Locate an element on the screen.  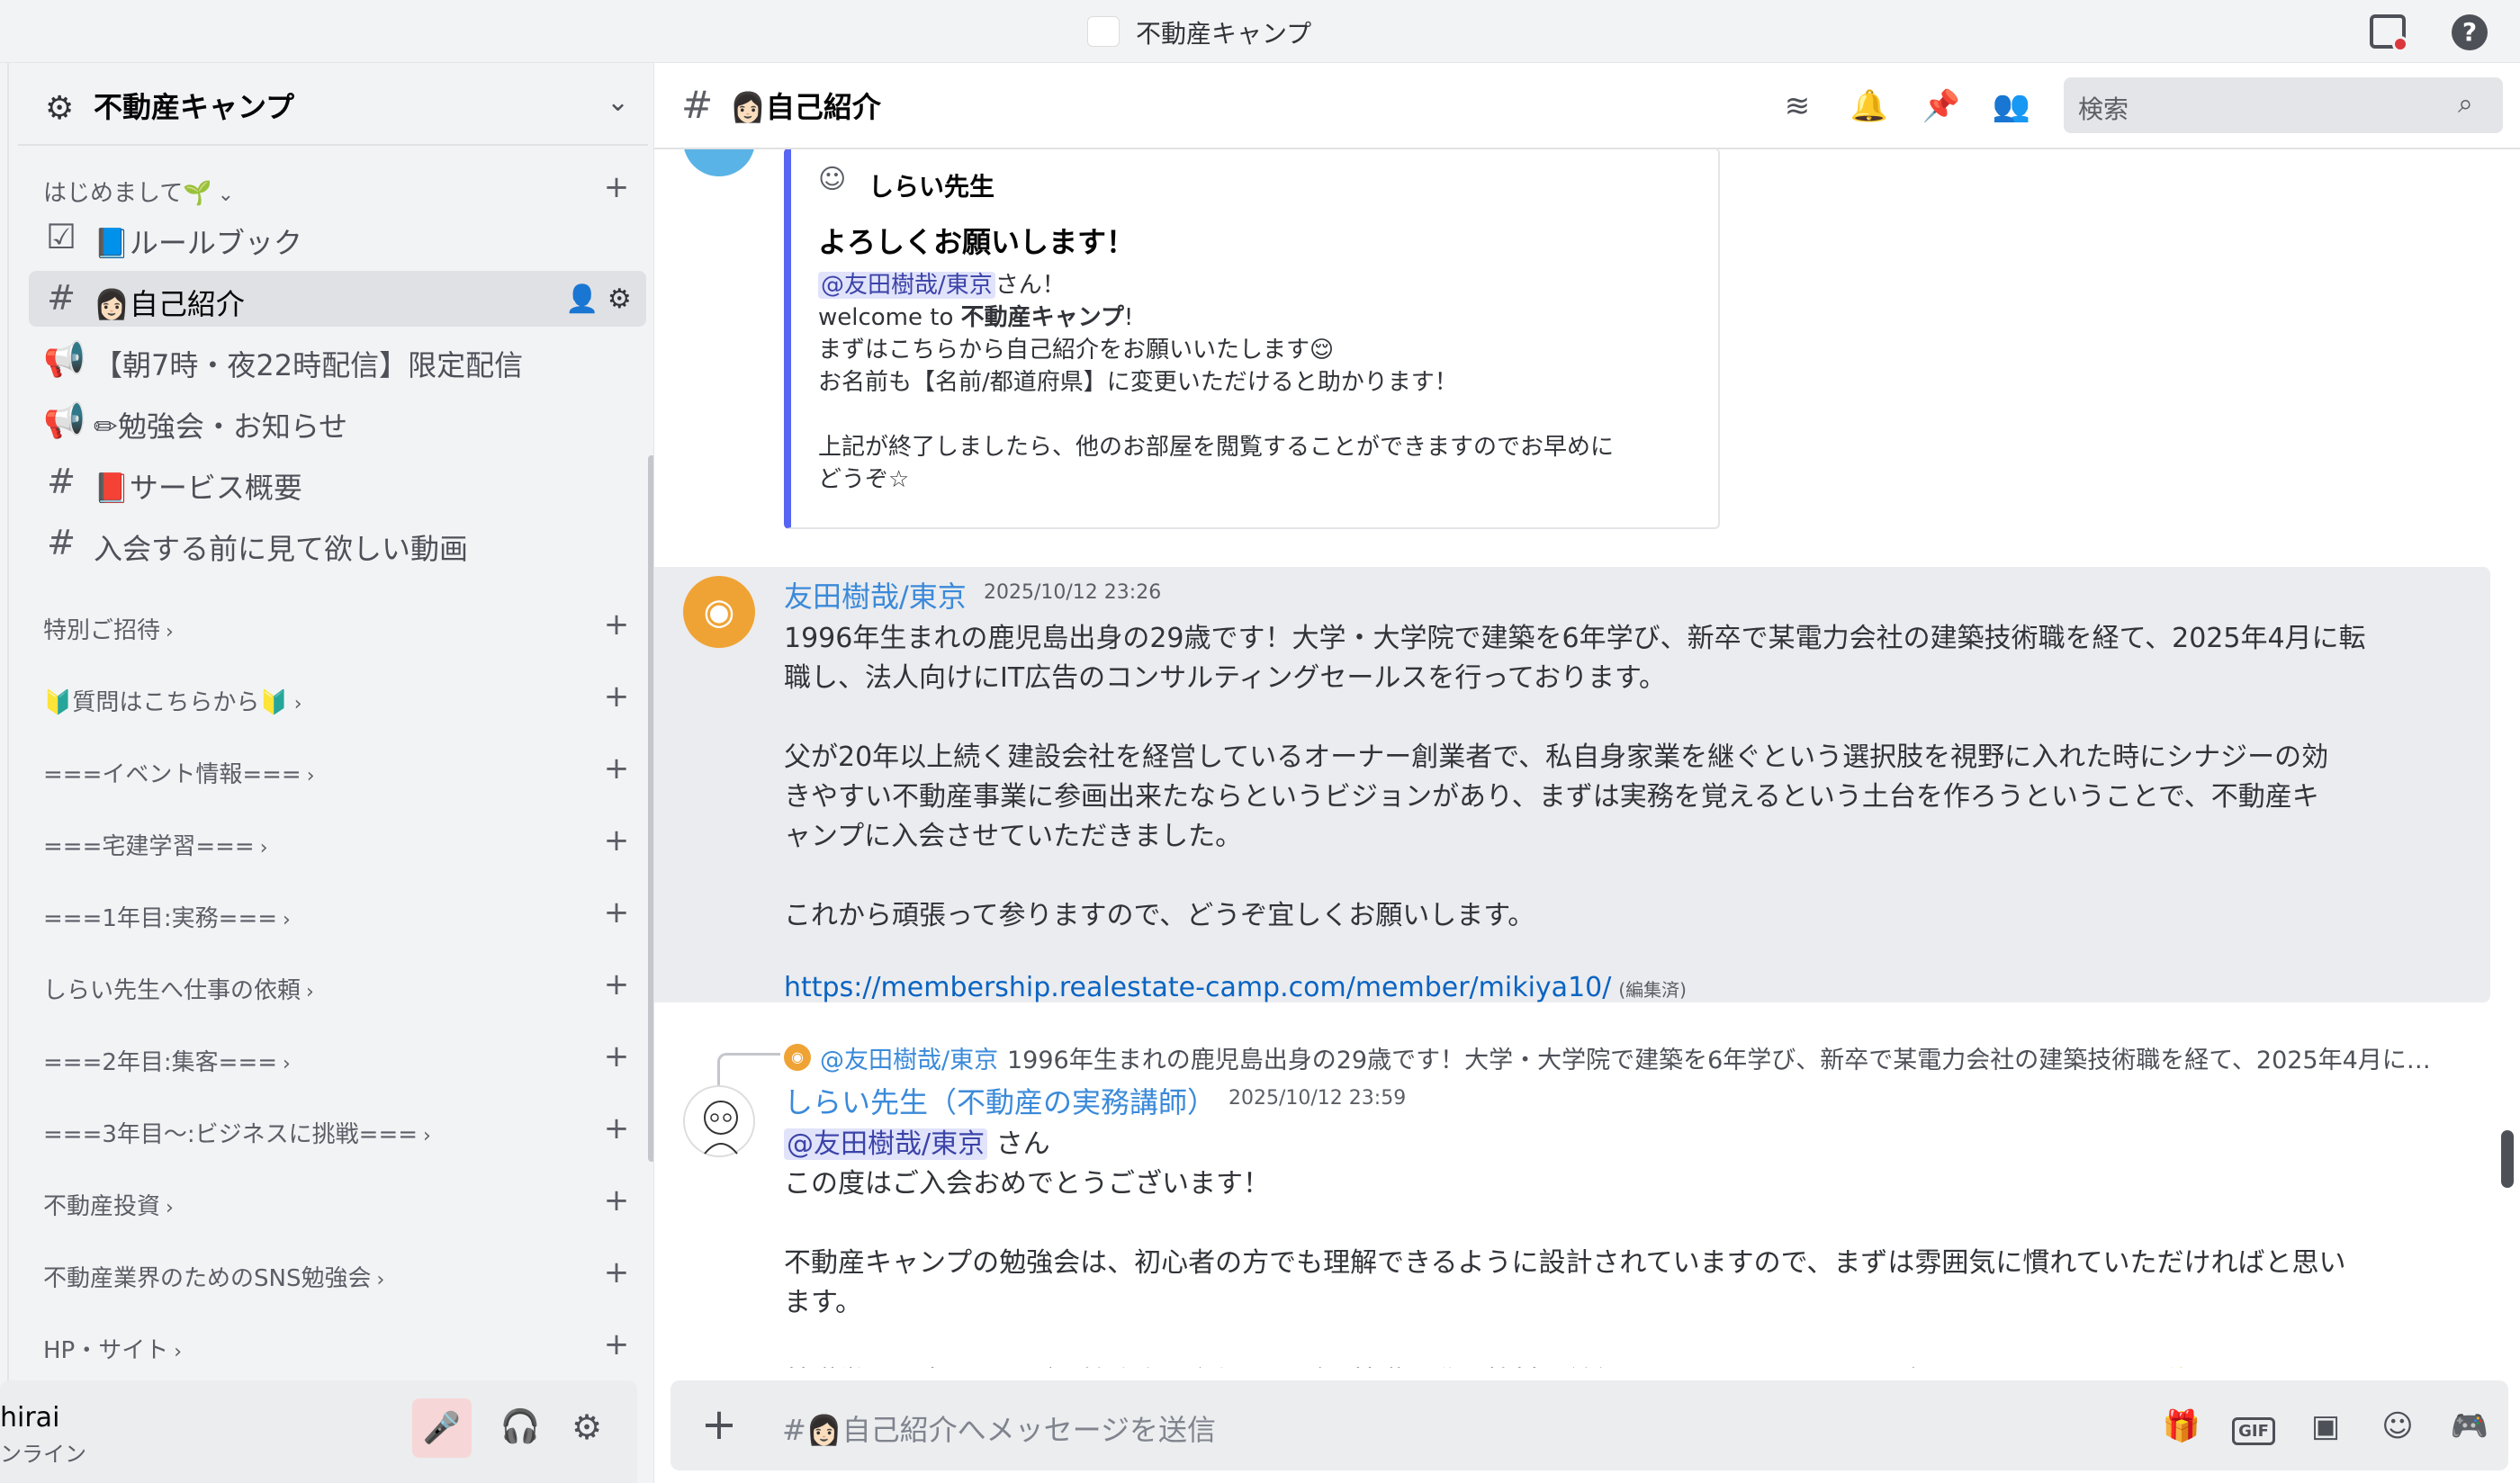
help-icon: ? is located at coordinates (2470, 32).